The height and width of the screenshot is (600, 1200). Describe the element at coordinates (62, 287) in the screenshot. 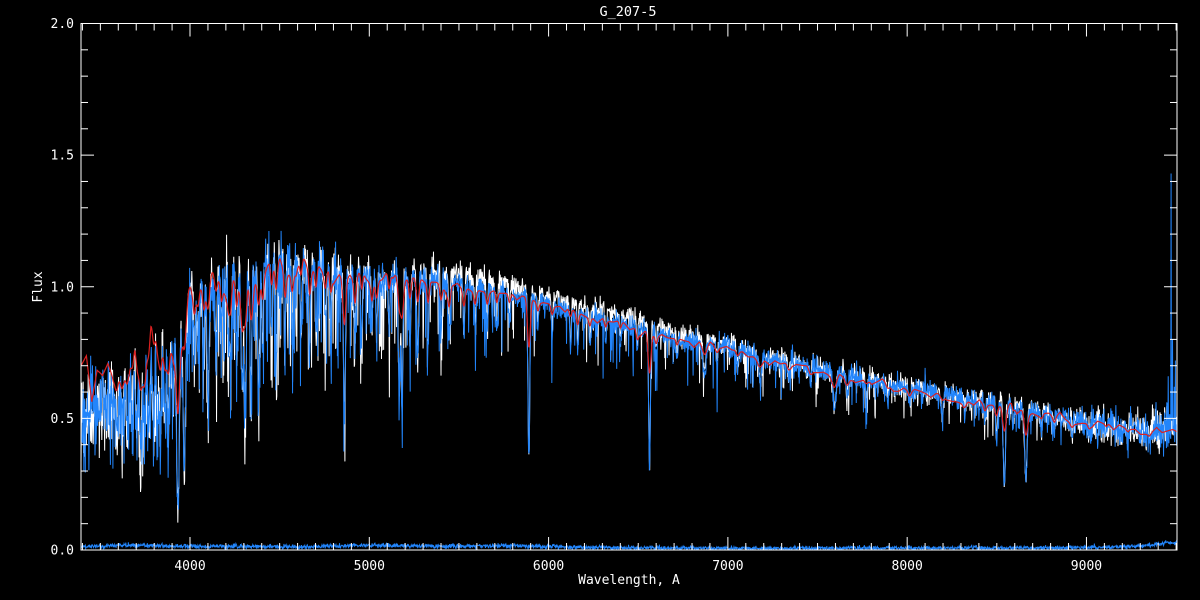

I see `y-tick-label: 1.0` at that location.